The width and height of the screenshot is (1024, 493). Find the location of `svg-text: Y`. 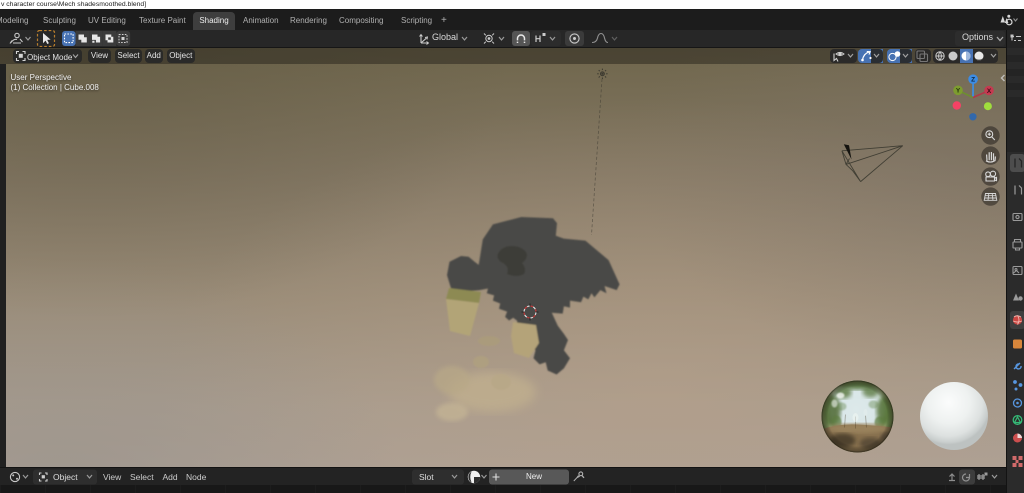

svg-text: Y is located at coordinates (958, 91).